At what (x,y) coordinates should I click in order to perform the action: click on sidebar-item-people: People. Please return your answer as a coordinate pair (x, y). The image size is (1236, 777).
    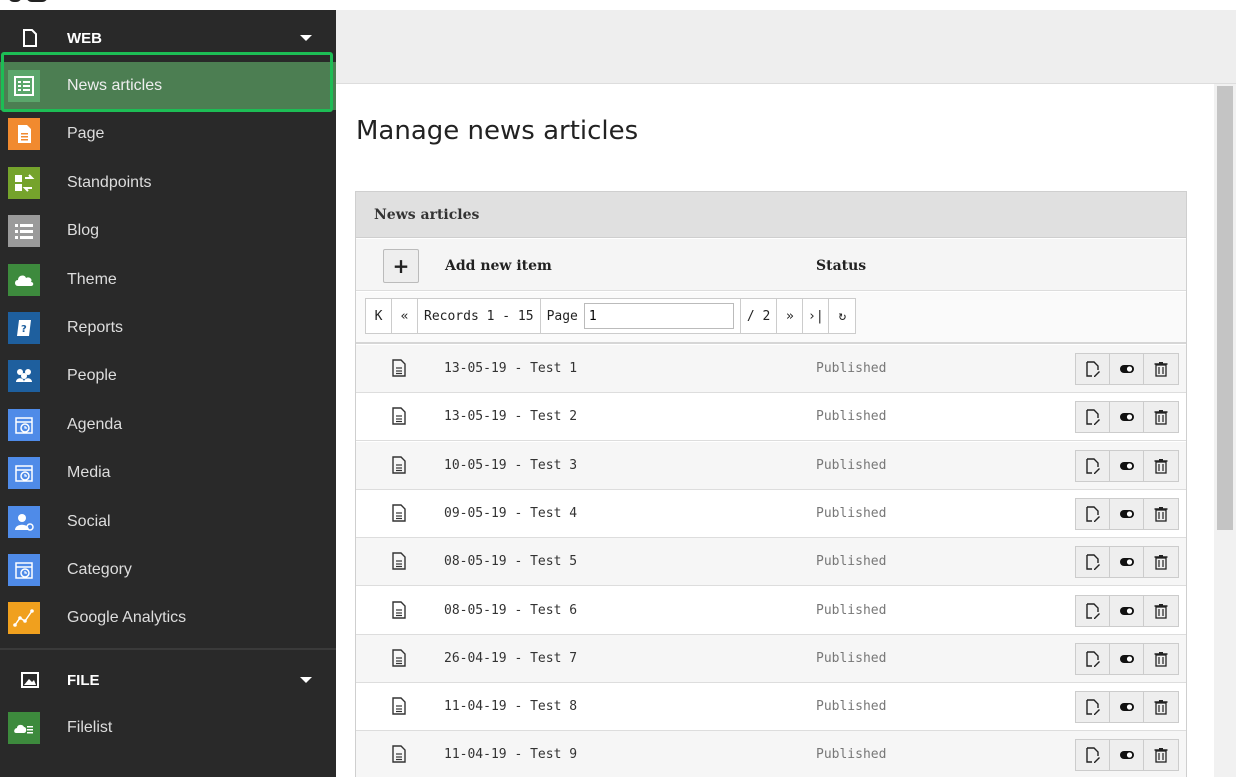
    Looking at the image, I should click on (168, 376).